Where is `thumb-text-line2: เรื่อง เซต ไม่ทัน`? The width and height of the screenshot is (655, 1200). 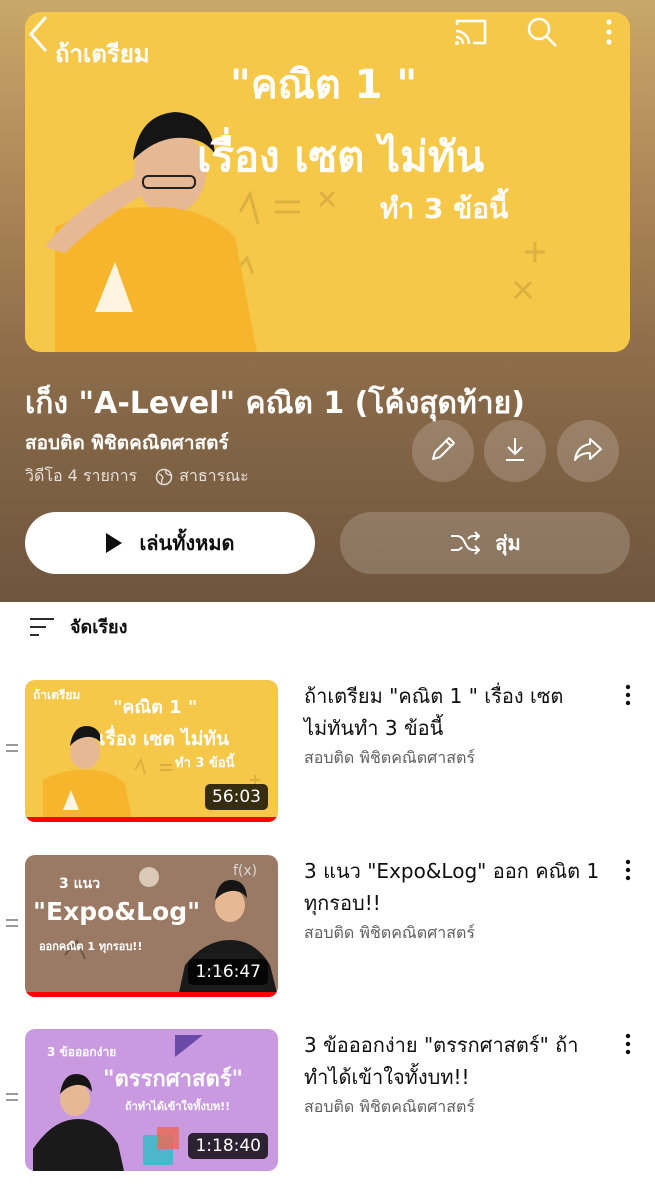 thumb-text-line2: เรื่อง เซต ไม่ทัน is located at coordinates (341, 156).